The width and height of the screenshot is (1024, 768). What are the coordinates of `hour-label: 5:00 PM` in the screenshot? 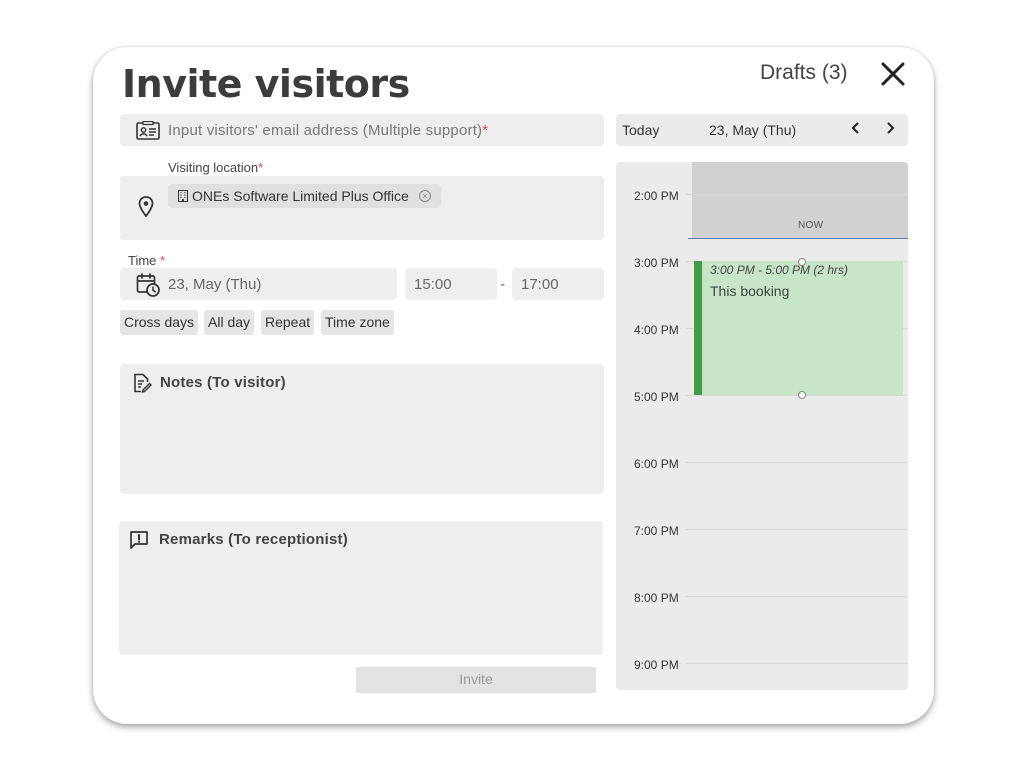 It's located at (656, 397).